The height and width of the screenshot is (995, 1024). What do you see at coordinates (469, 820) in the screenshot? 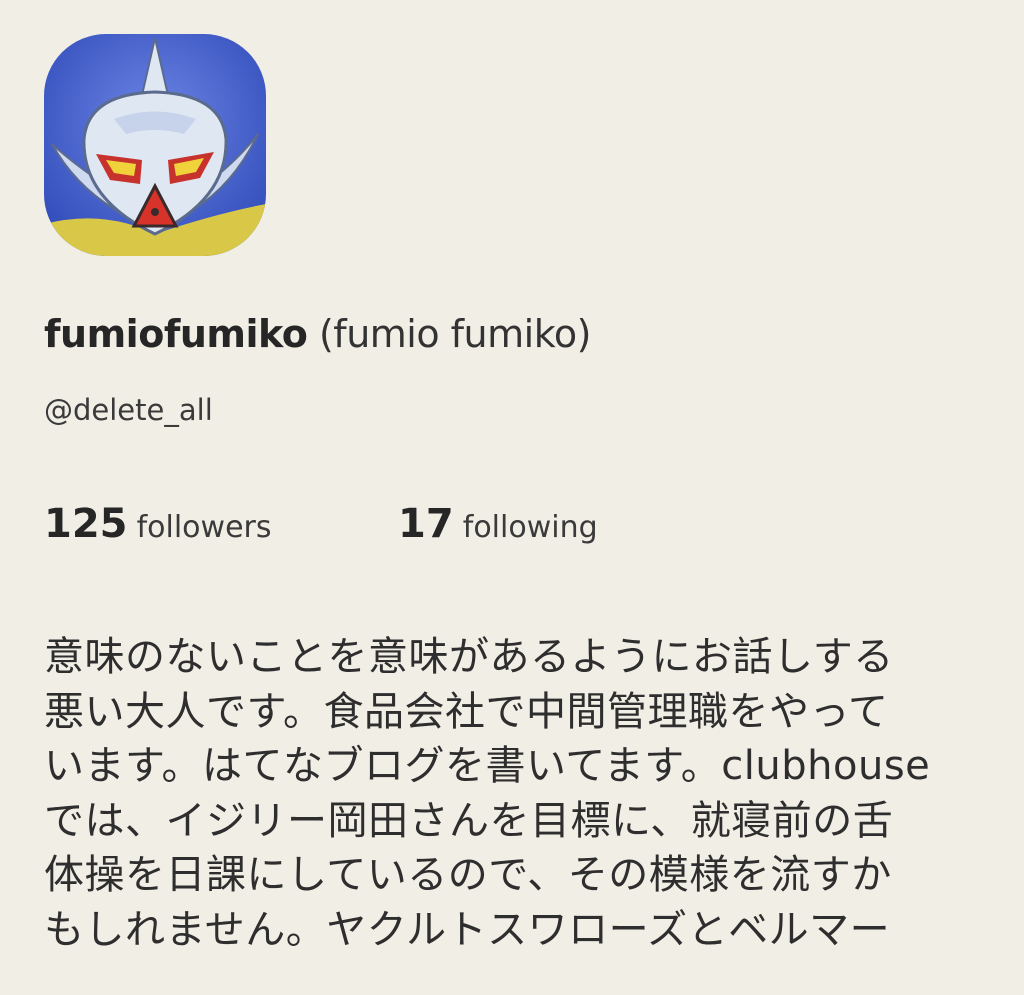
I see `bio-line: では、イジリー岡田さんを目標に、就寝前の舌` at bounding box center [469, 820].